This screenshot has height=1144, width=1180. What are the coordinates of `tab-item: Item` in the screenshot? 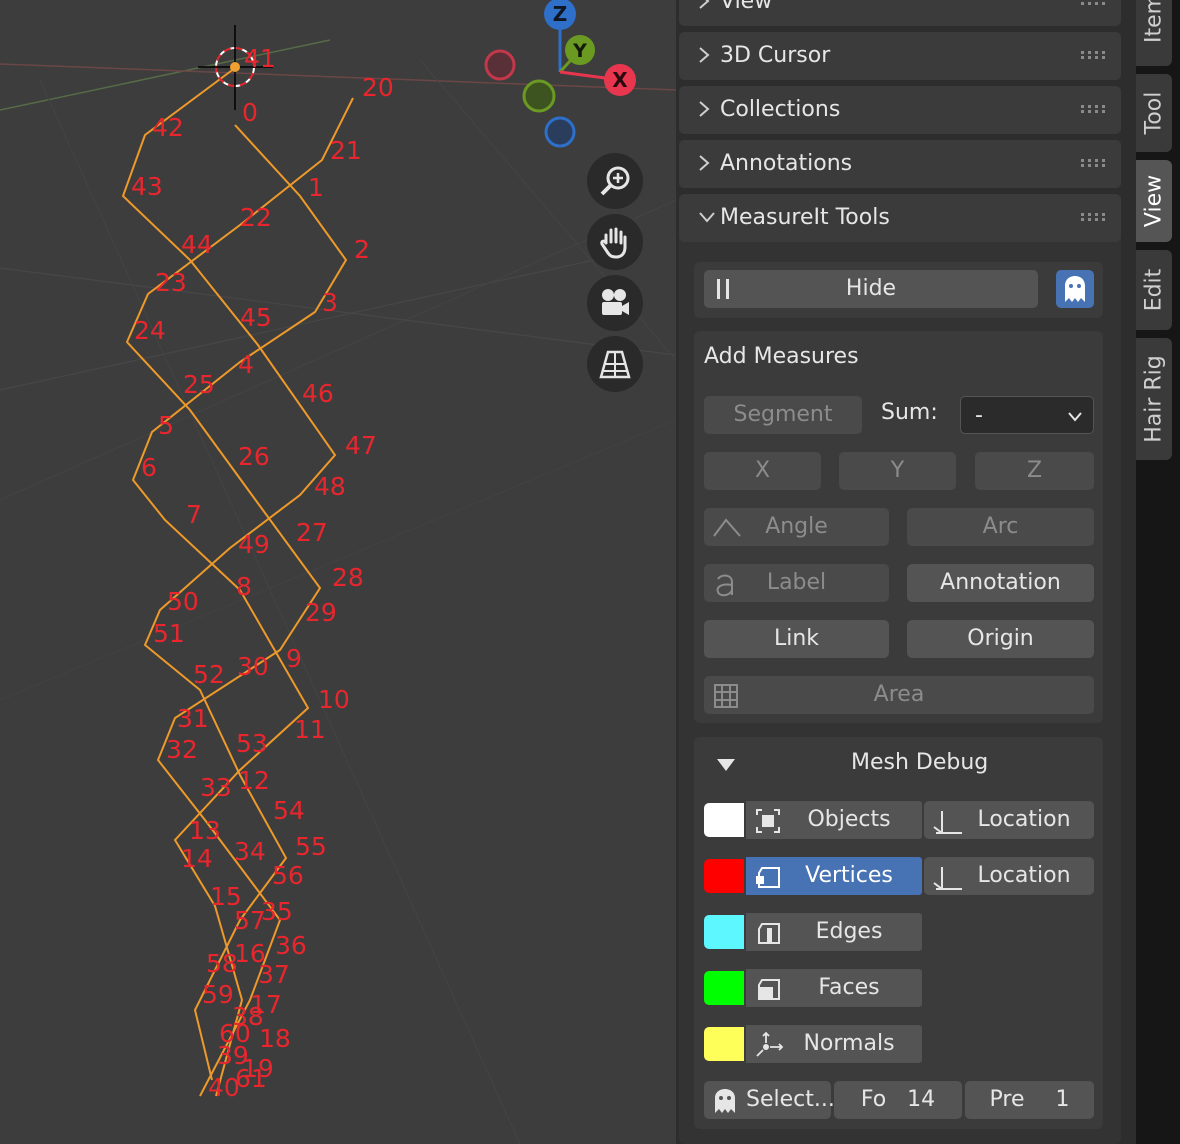 It's located at (1154, 33).